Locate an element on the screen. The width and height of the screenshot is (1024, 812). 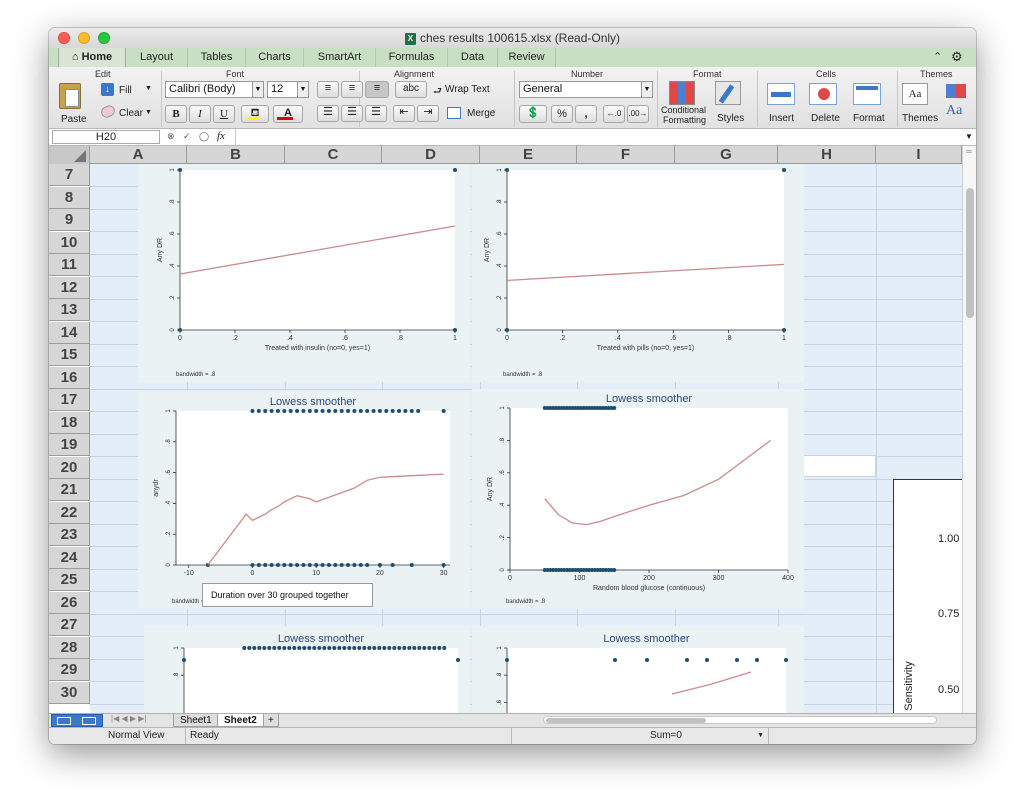
comment-box: Duration over 30 grouped together is located at coordinates (287, 595).